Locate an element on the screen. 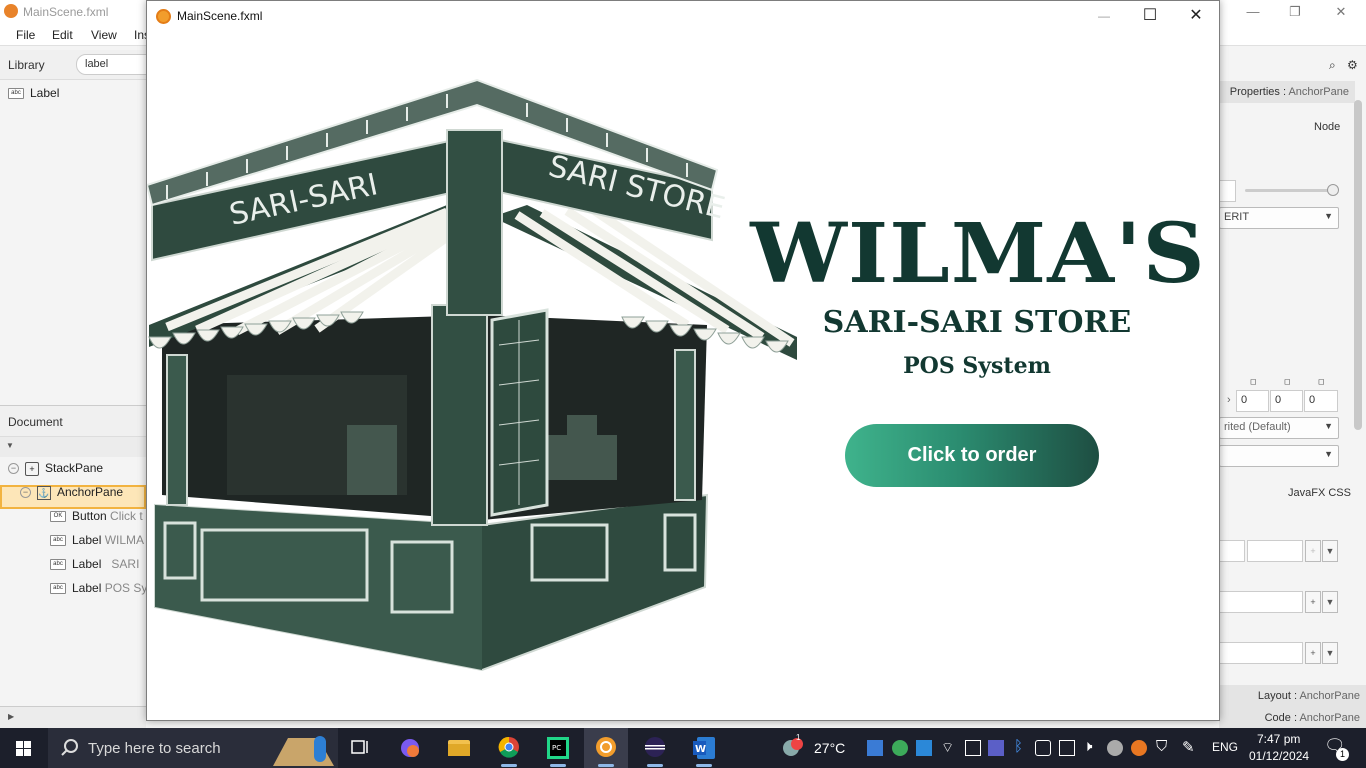  start-button is located at coordinates (24, 748).